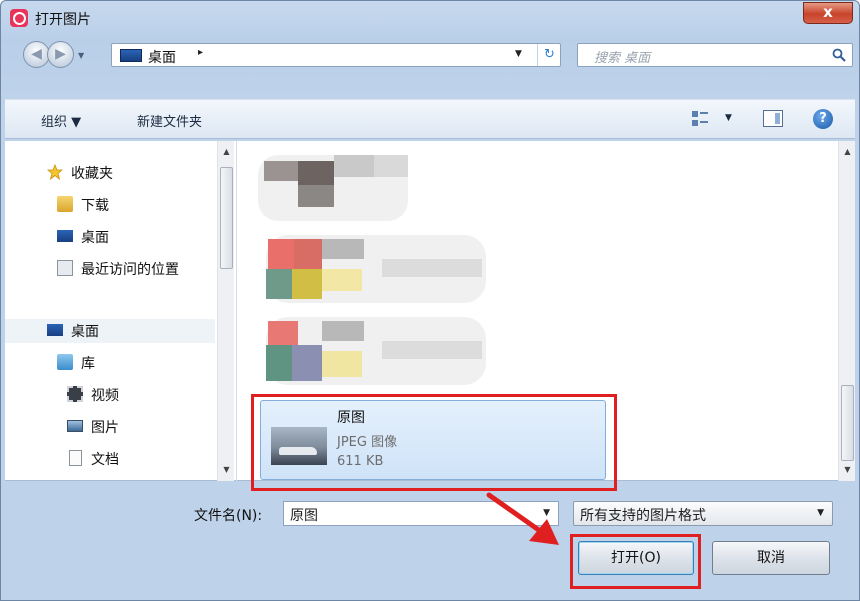 The height and width of the screenshot is (601, 860). I want to click on window-title: 打开图片, so click(63, 20).